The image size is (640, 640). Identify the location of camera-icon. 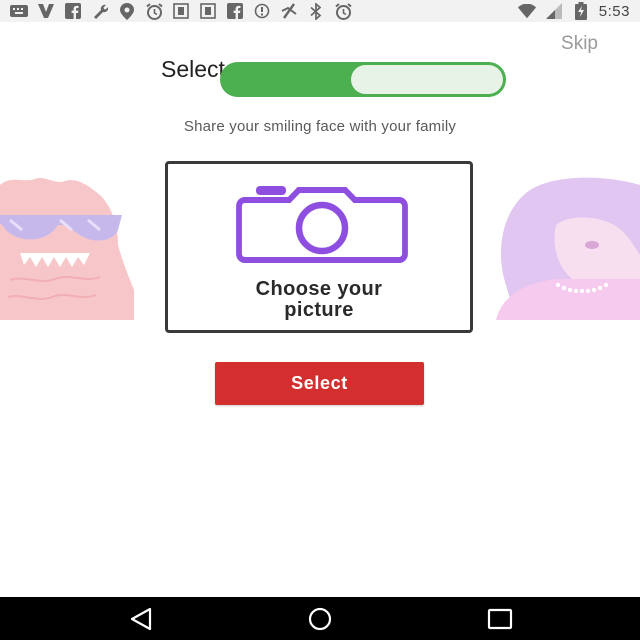
(322, 224).